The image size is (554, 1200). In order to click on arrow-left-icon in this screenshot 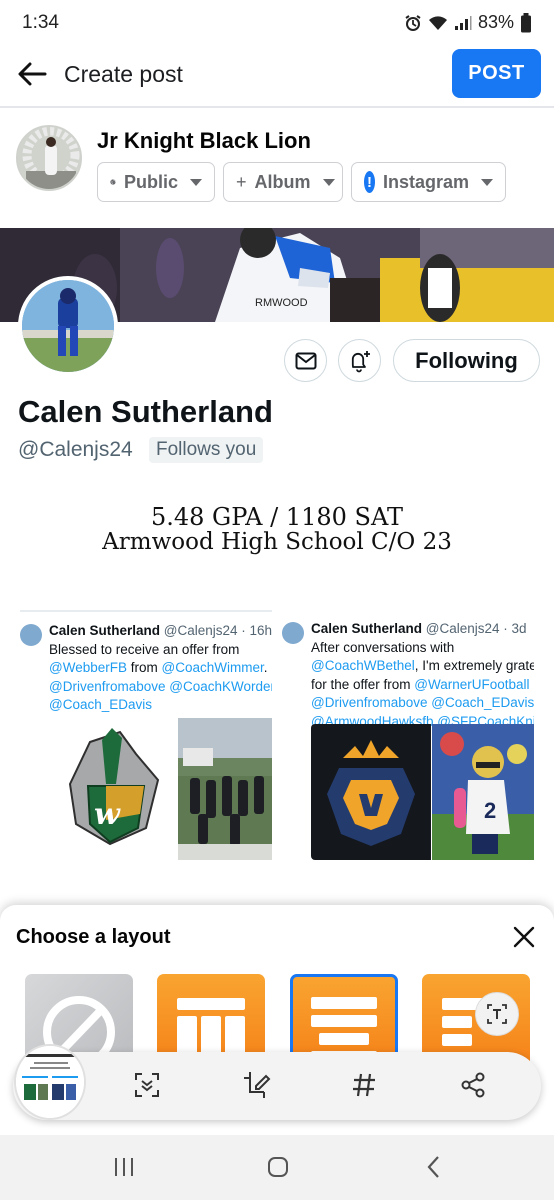, I will do `click(32, 74)`.